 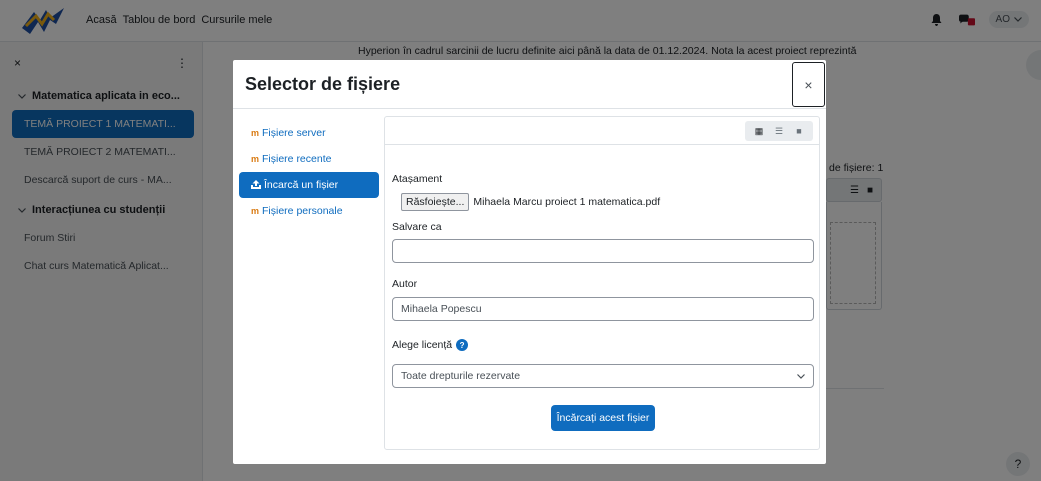 I want to click on repository-label: Încarcă un fișier, so click(x=301, y=185).